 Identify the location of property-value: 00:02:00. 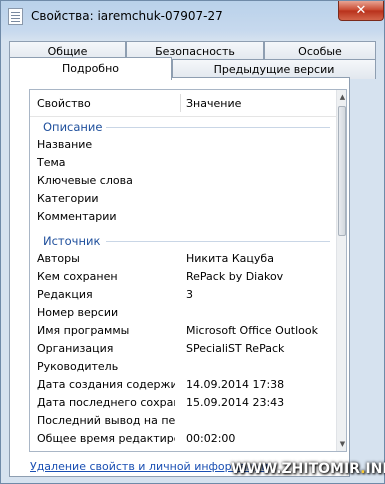
(211, 438).